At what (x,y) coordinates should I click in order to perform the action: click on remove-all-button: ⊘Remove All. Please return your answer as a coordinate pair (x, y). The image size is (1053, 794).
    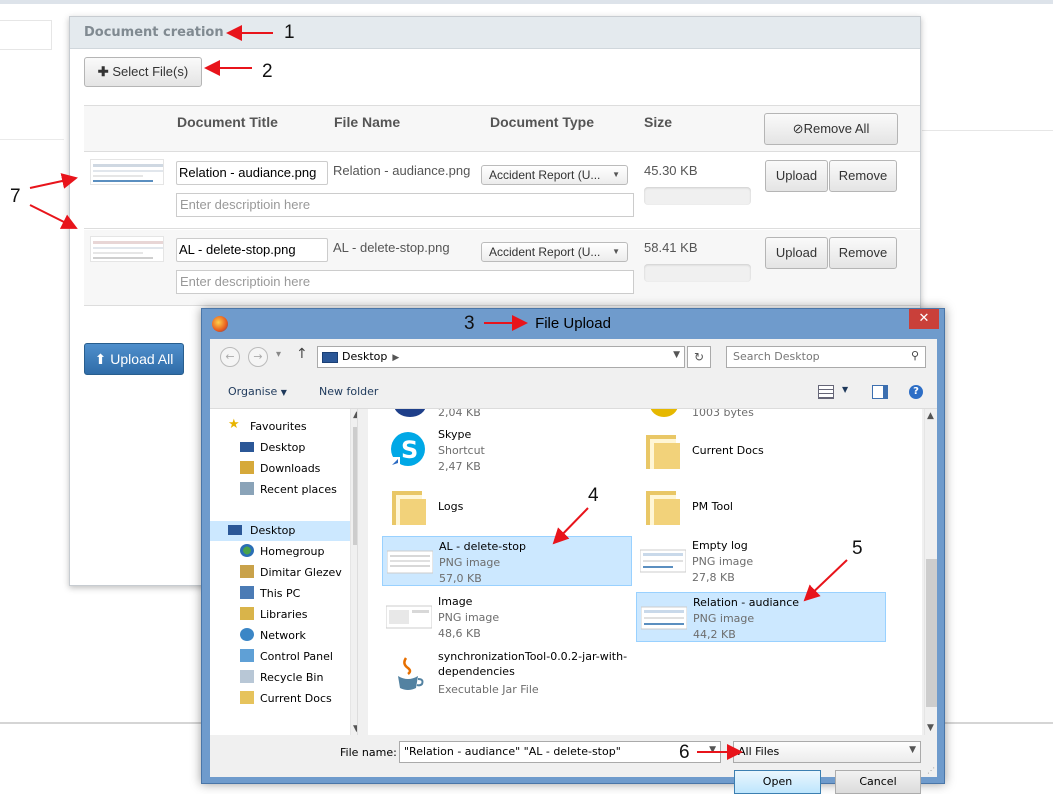
    Looking at the image, I should click on (831, 129).